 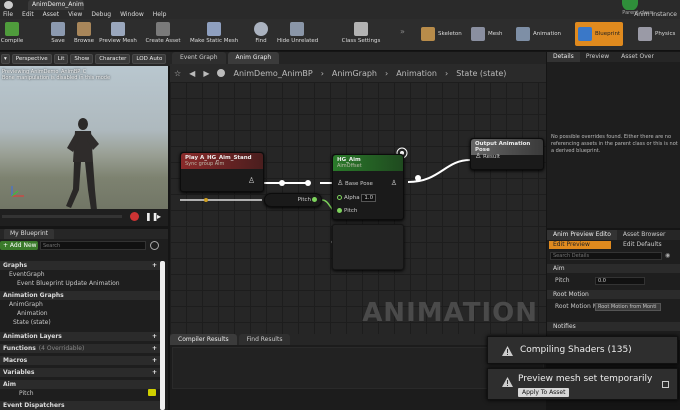 What do you see at coordinates (665, 384) in the screenshot?
I see `close-toast-icon` at bounding box center [665, 384].